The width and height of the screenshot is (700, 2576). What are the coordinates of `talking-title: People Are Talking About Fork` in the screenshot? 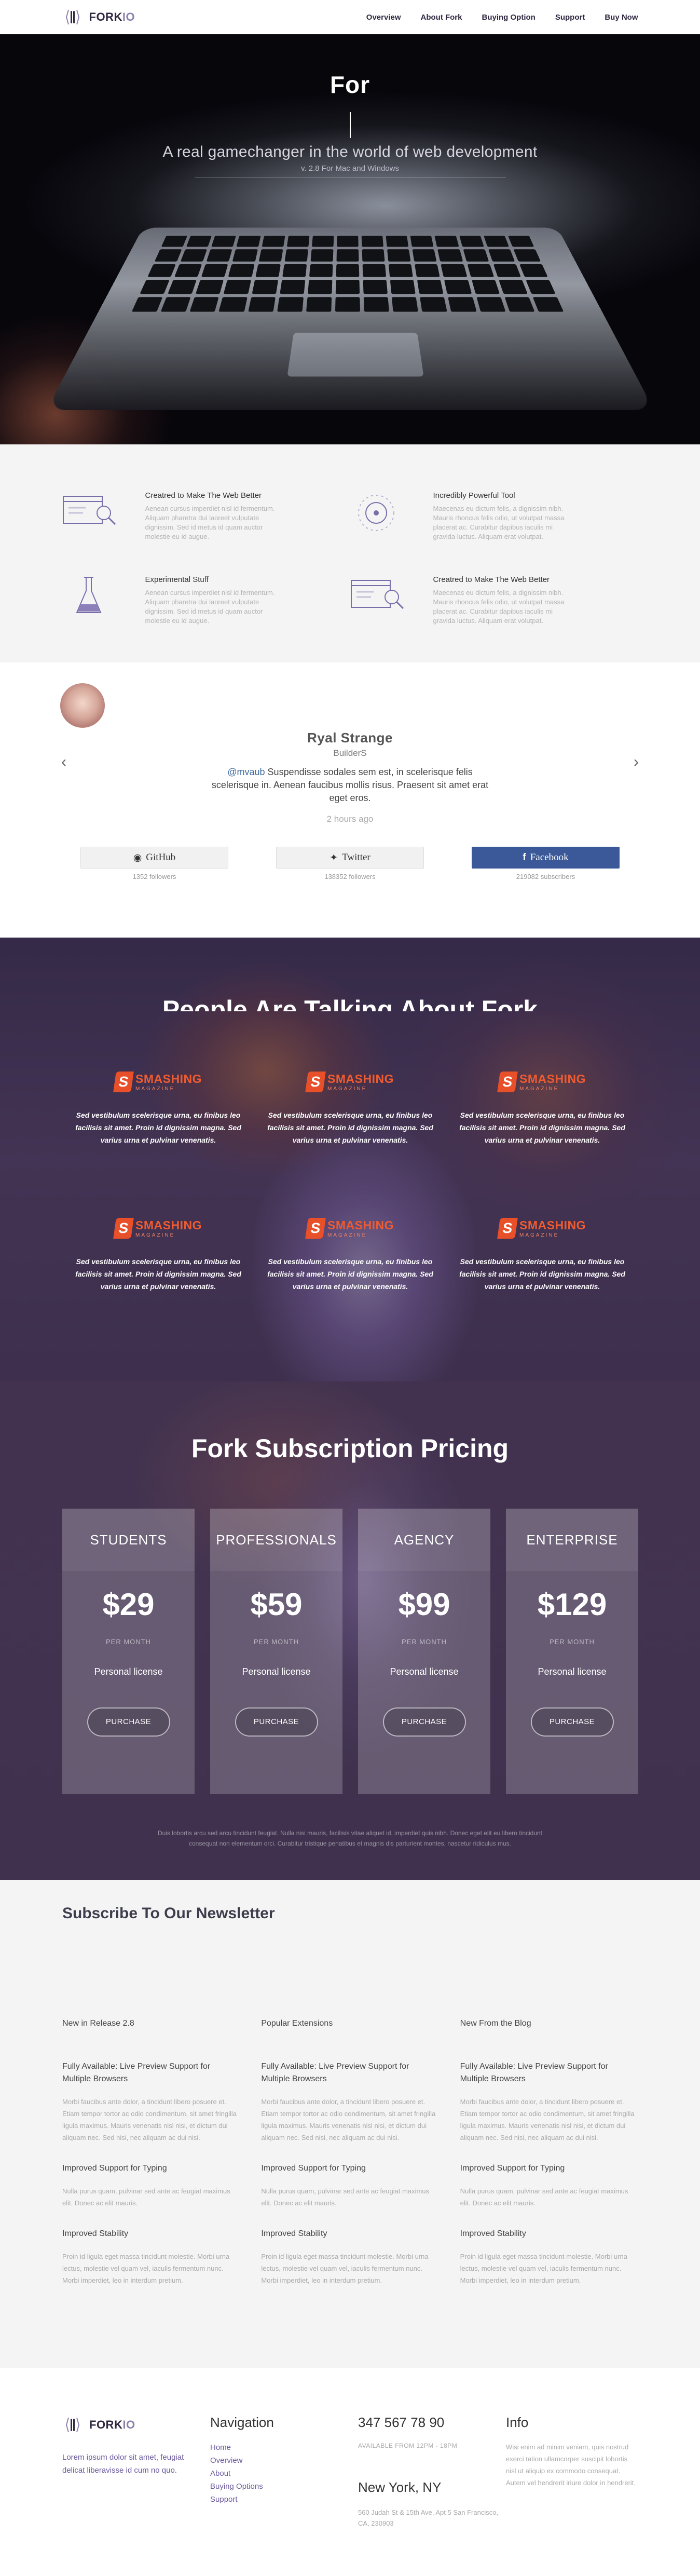 It's located at (350, 1003).